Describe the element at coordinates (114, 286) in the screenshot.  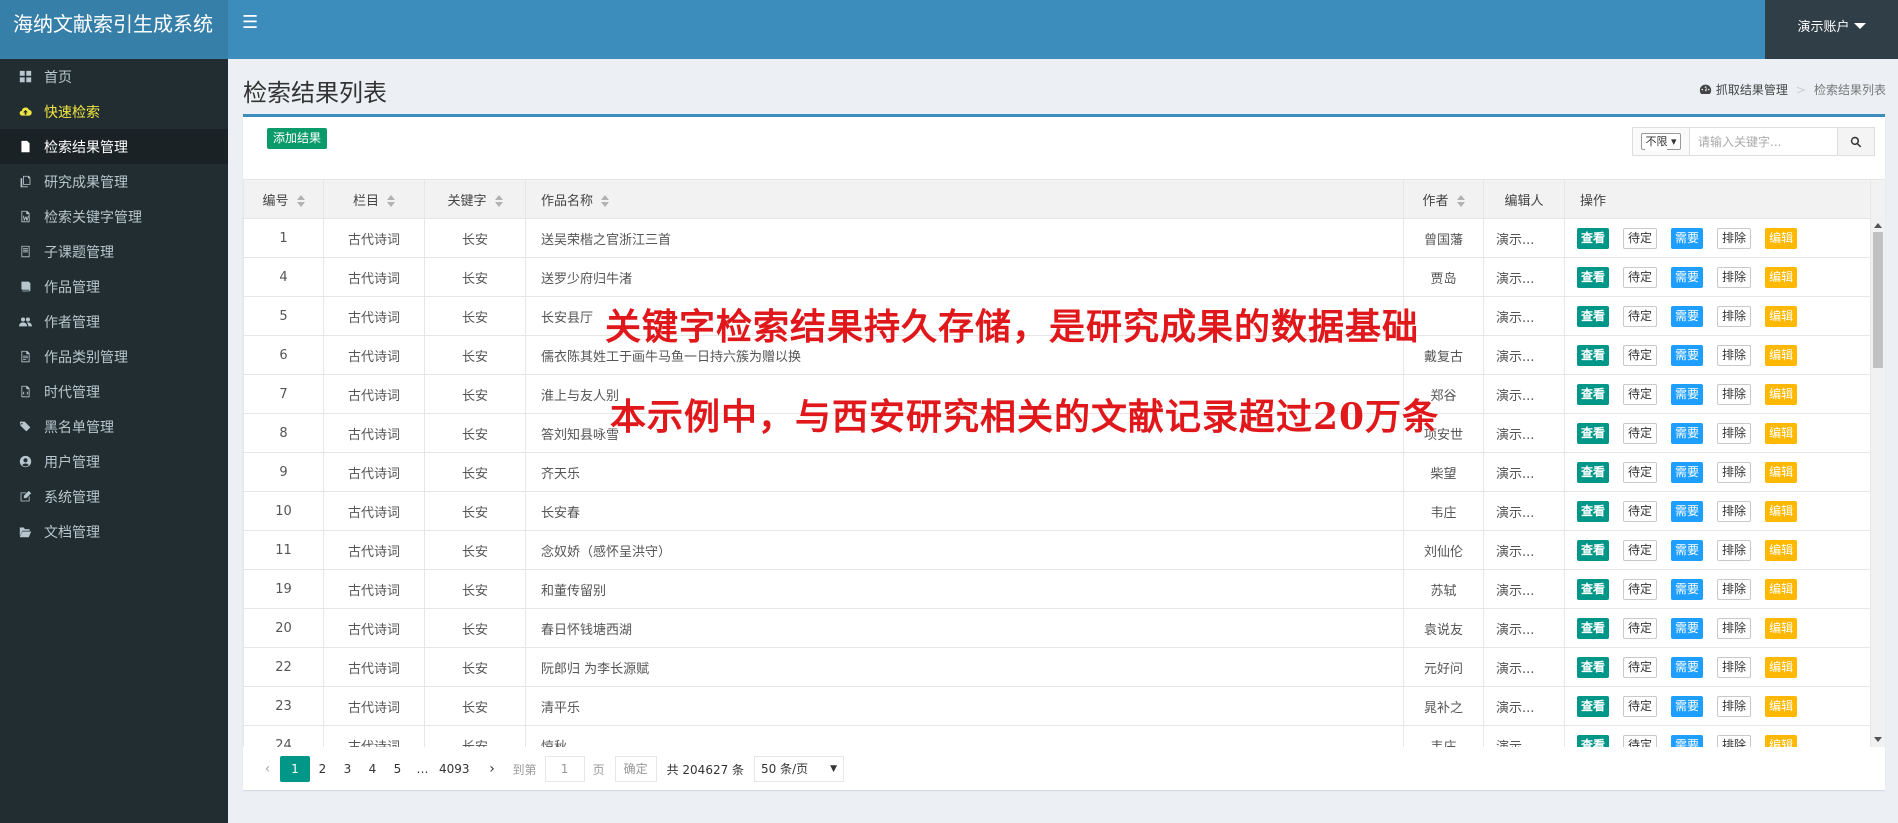
I see `sidebar-item-6: 作品管理` at that location.